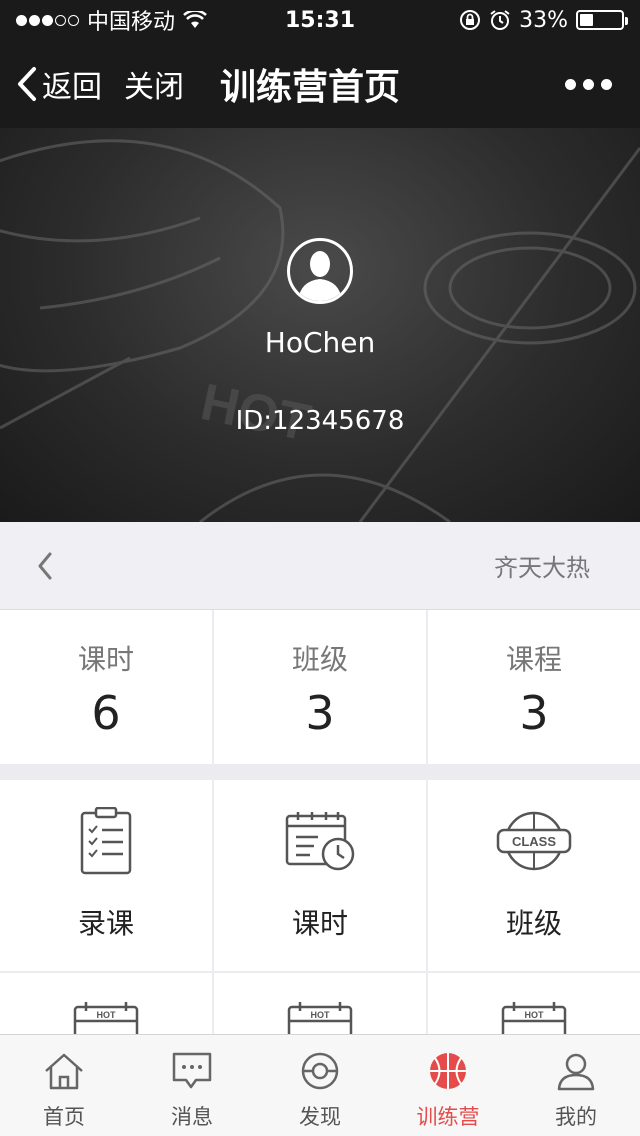 The height and width of the screenshot is (1136, 640). I want to click on back-button: 返回, so click(59, 84).